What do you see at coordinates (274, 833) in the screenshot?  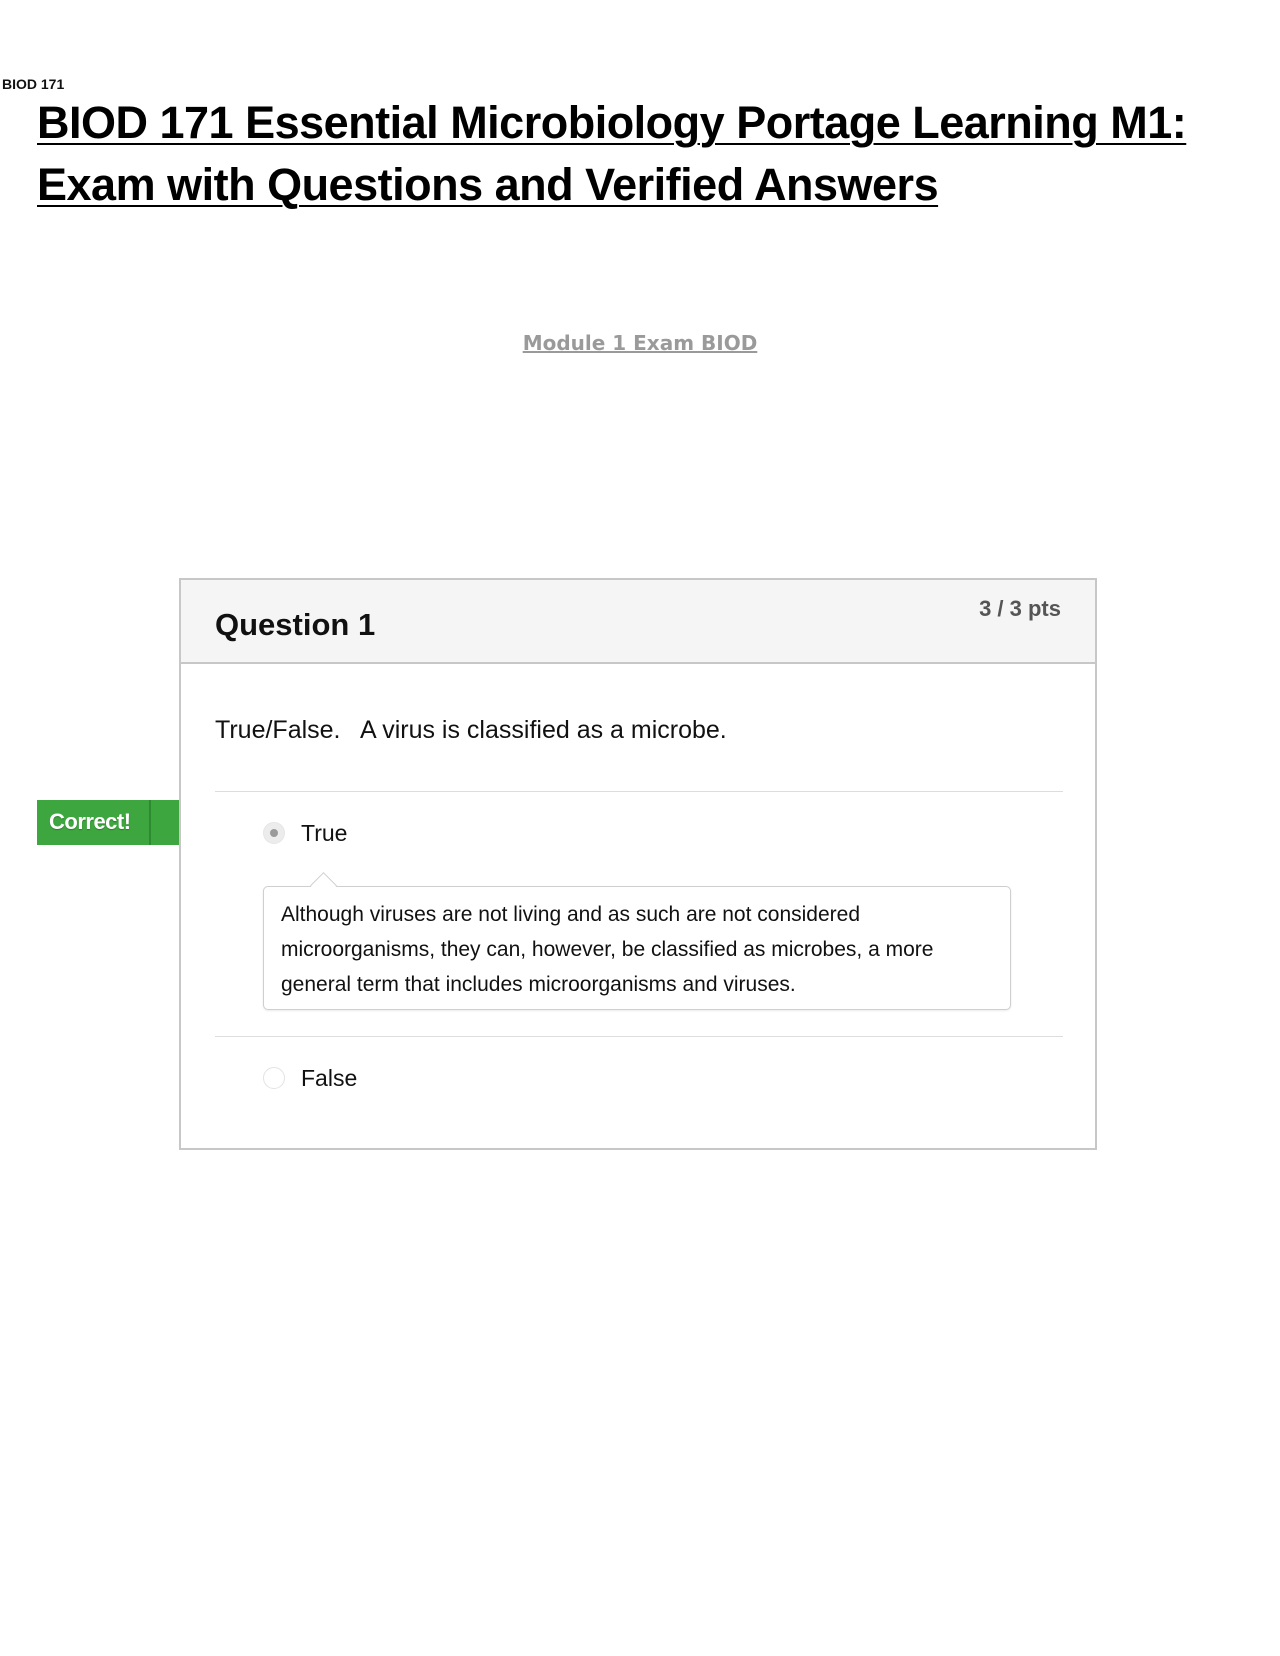 I see `radio-selected-icon` at bounding box center [274, 833].